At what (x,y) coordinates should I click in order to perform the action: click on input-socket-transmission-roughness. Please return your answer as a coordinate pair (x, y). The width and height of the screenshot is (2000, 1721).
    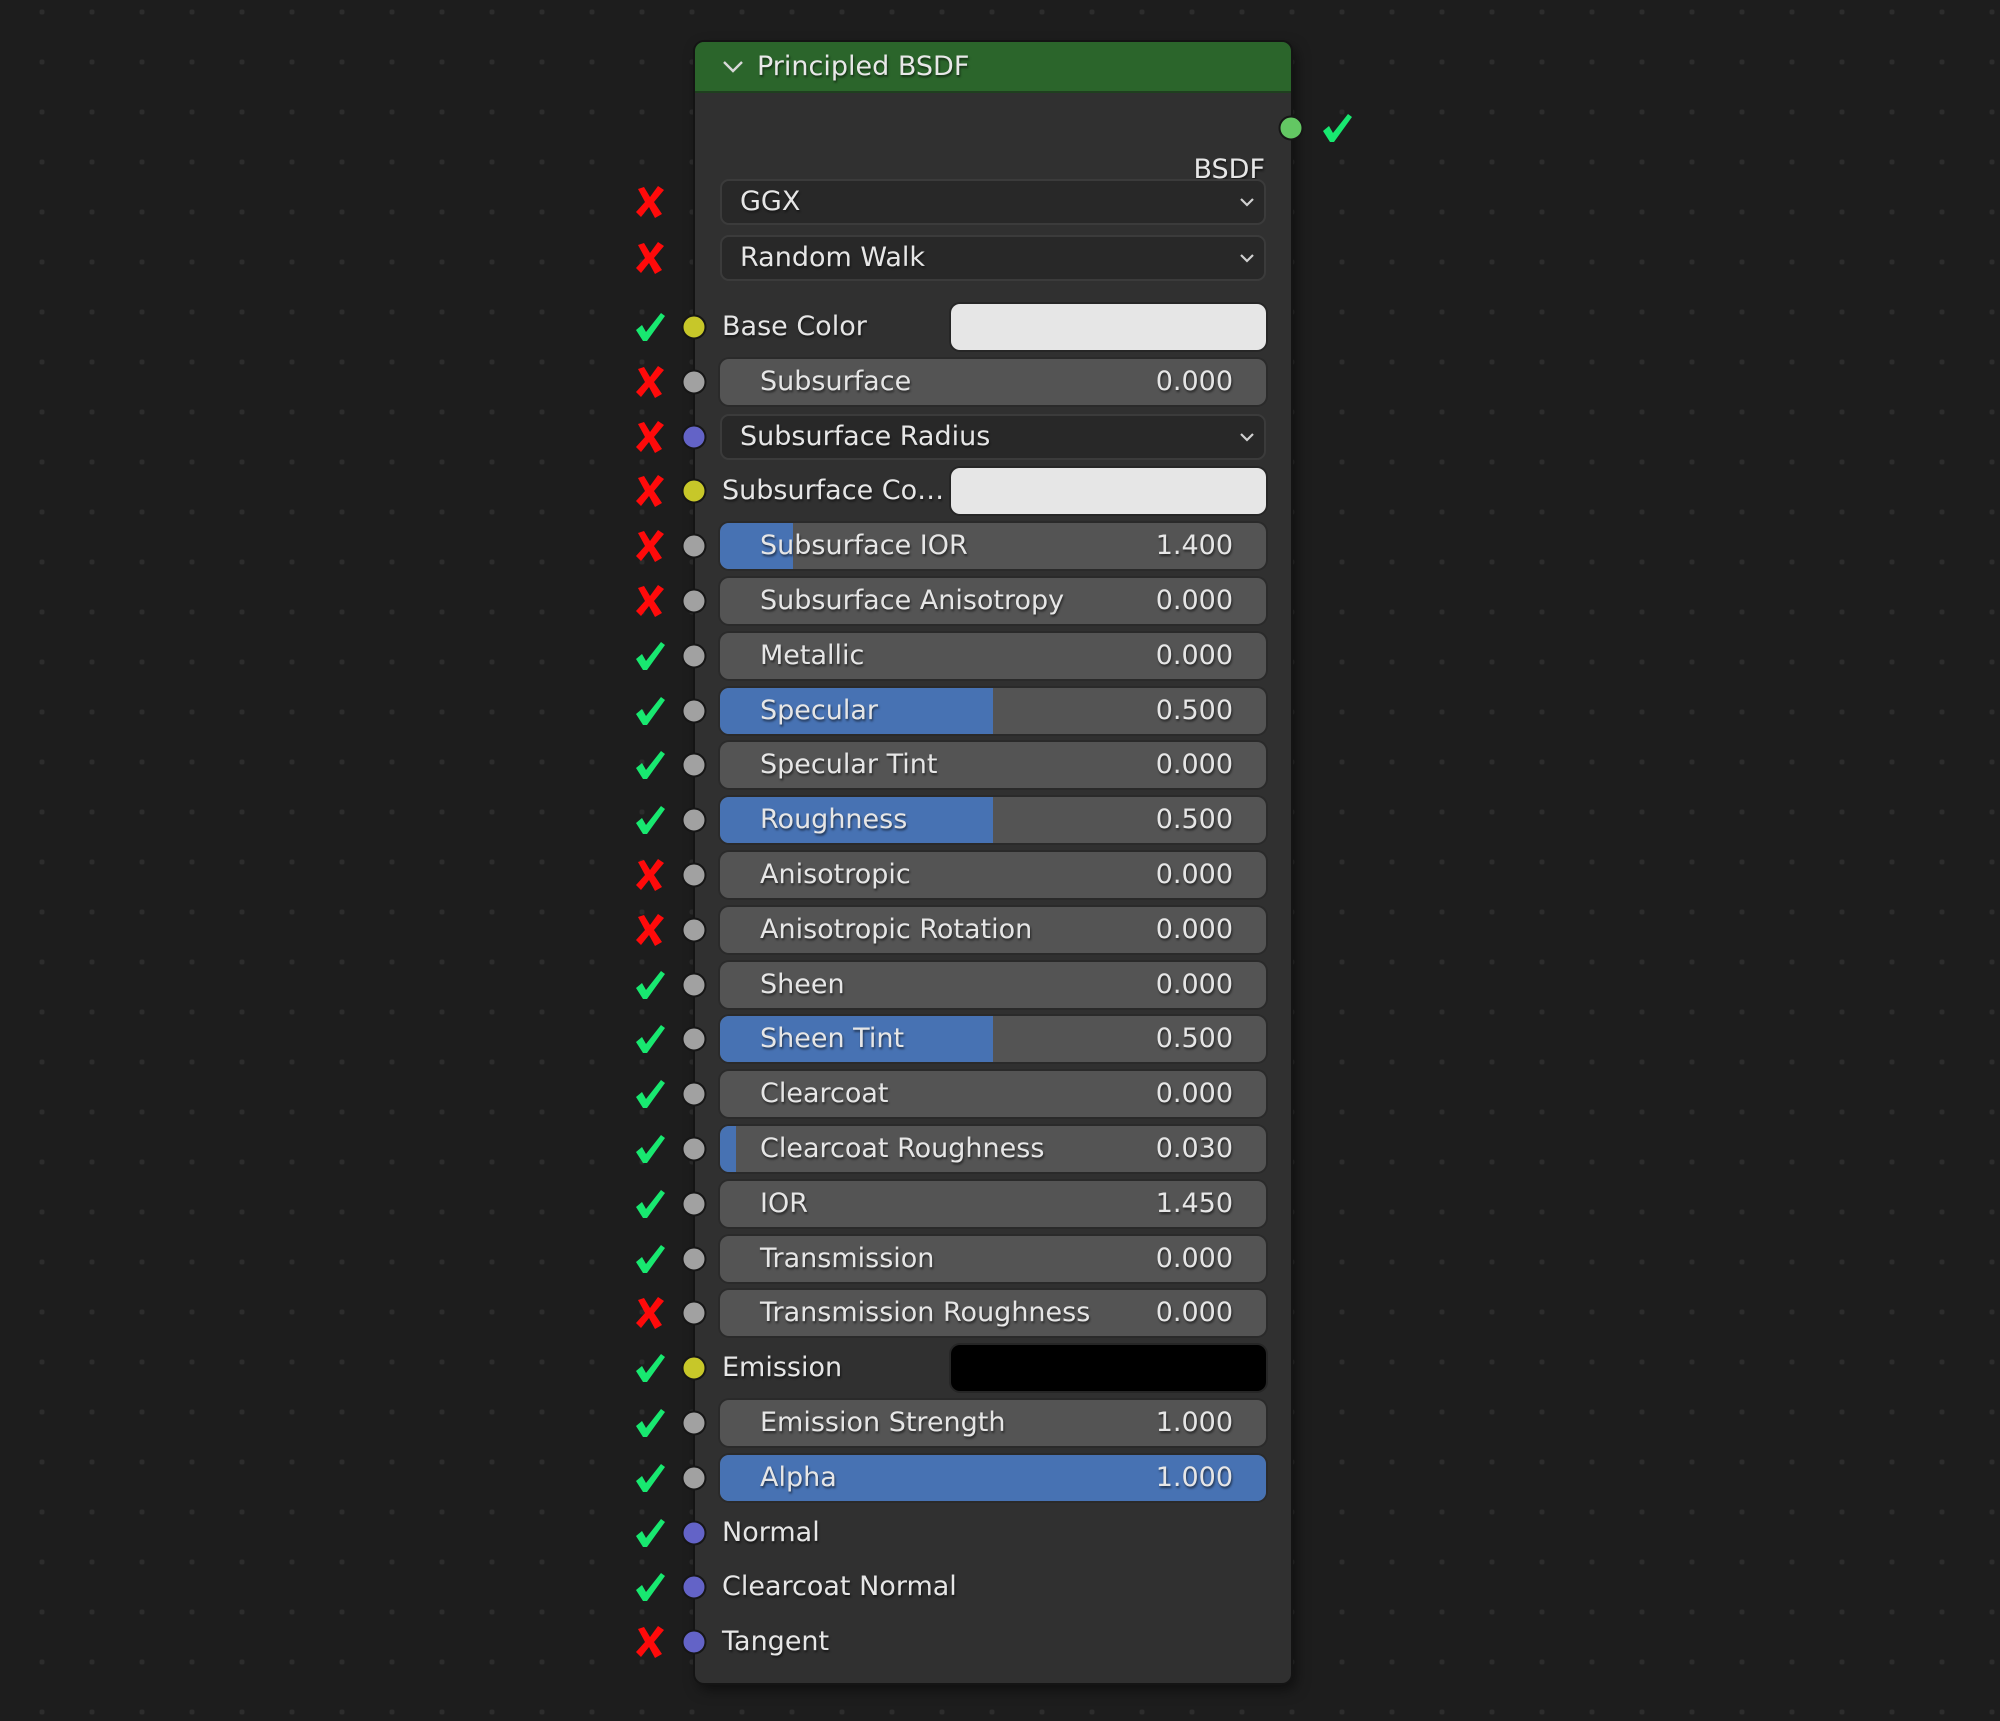
    Looking at the image, I should click on (694, 1313).